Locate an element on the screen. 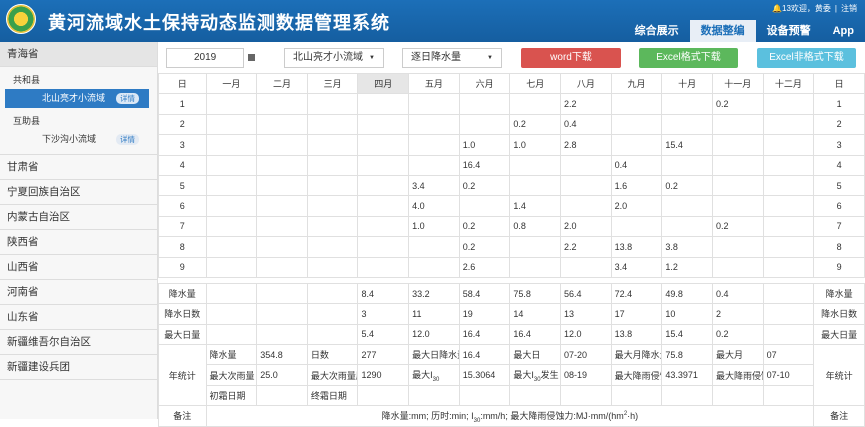  table-cell: 12.0 is located at coordinates (434, 334).